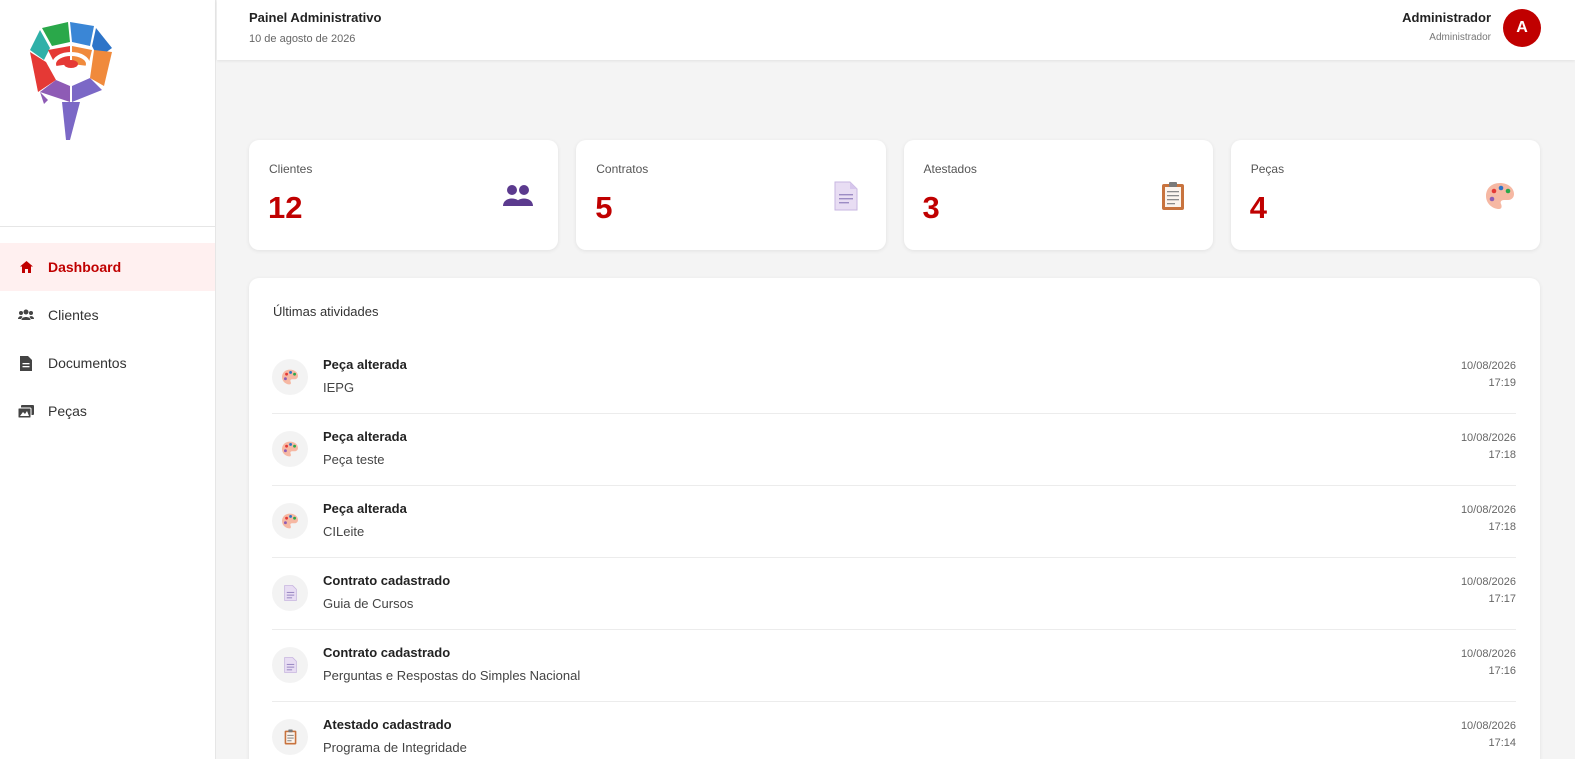 Image resolution: width=1575 pixels, height=759 pixels. Describe the element at coordinates (894, 522) in the screenshot. I see `list-item: Peça alterada CILeite 10/08/2026 17:18` at that location.